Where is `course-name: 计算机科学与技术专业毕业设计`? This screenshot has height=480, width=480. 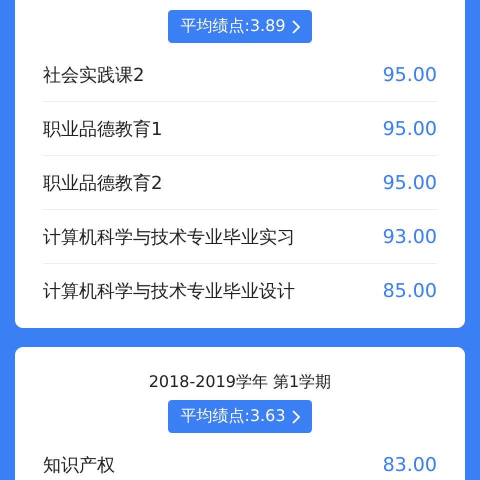 course-name: 计算机科学与技术专业毕业设计 is located at coordinates (169, 291).